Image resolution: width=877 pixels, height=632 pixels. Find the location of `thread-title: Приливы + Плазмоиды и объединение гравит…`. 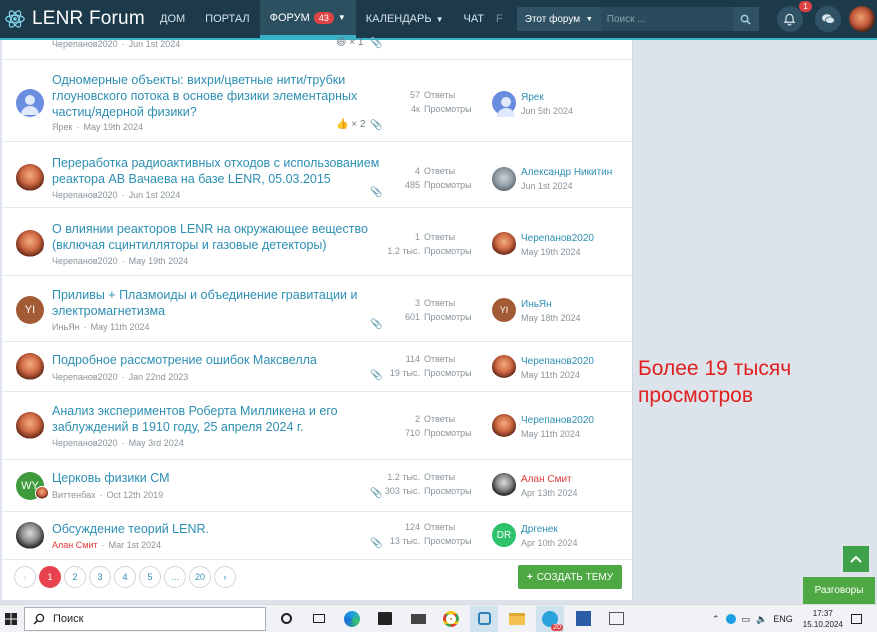

thread-title: Приливы + Плазмоиды и объединение гравит… is located at coordinates (217, 303).